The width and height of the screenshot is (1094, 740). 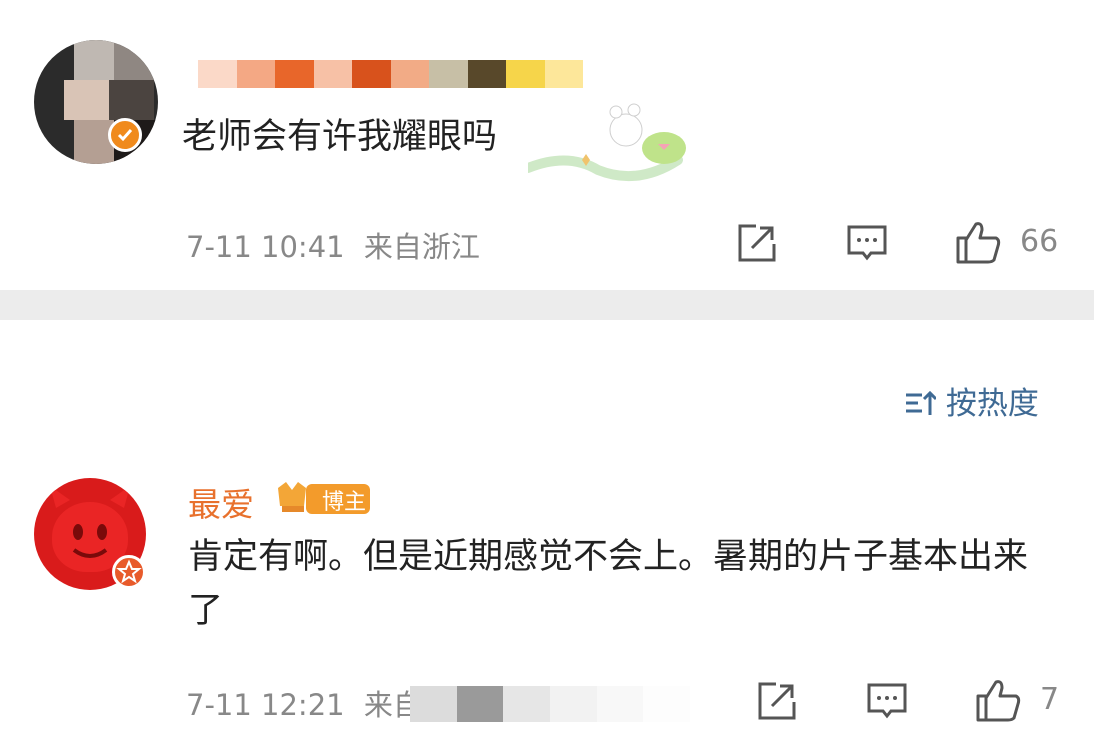 I want to click on star-badge-icon, so click(x=129, y=572).